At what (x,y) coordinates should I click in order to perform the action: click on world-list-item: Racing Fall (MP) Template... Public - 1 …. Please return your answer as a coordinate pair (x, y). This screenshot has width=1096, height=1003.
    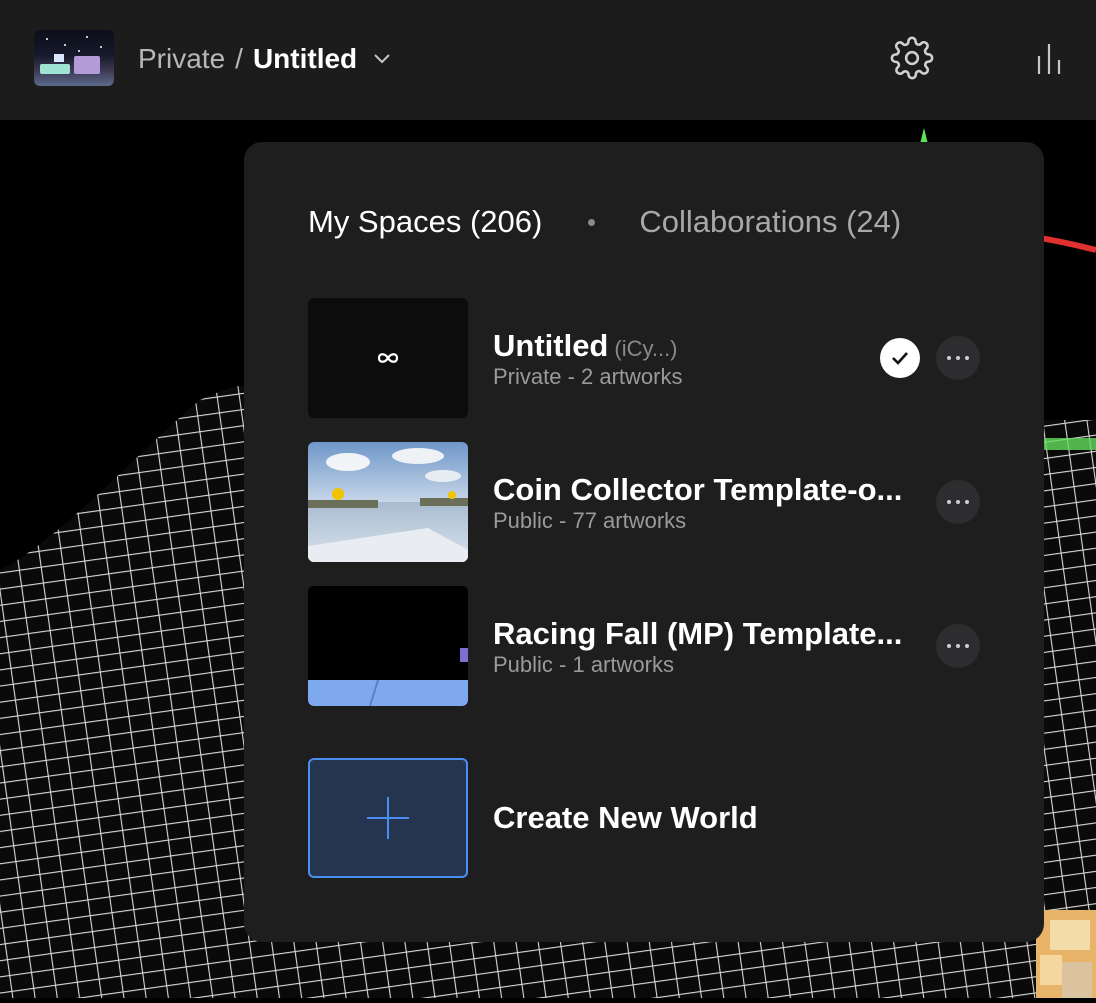
    Looking at the image, I should click on (644, 646).